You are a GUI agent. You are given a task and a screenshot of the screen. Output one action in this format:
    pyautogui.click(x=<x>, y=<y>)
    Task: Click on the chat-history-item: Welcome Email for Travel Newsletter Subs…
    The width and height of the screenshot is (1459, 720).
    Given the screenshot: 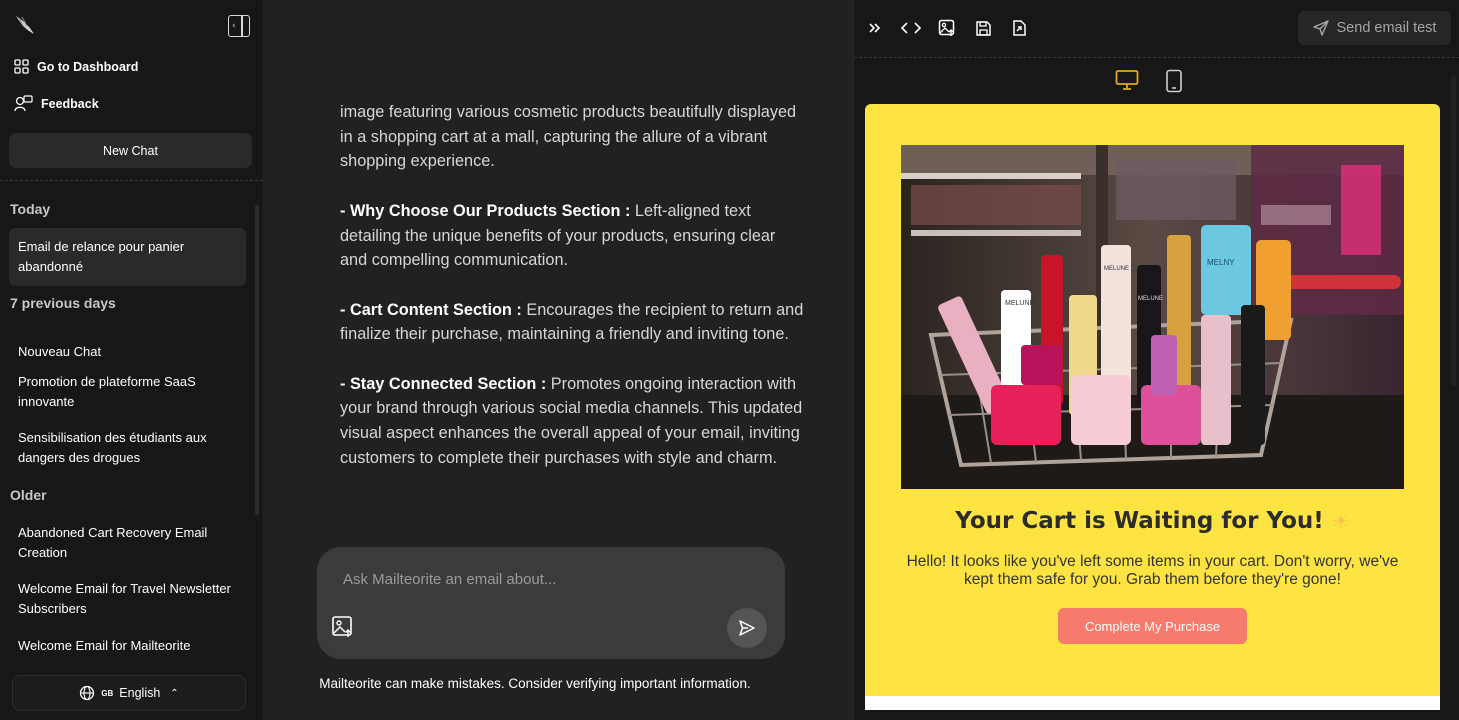 What is the action you would take?
    pyautogui.click(x=127, y=599)
    